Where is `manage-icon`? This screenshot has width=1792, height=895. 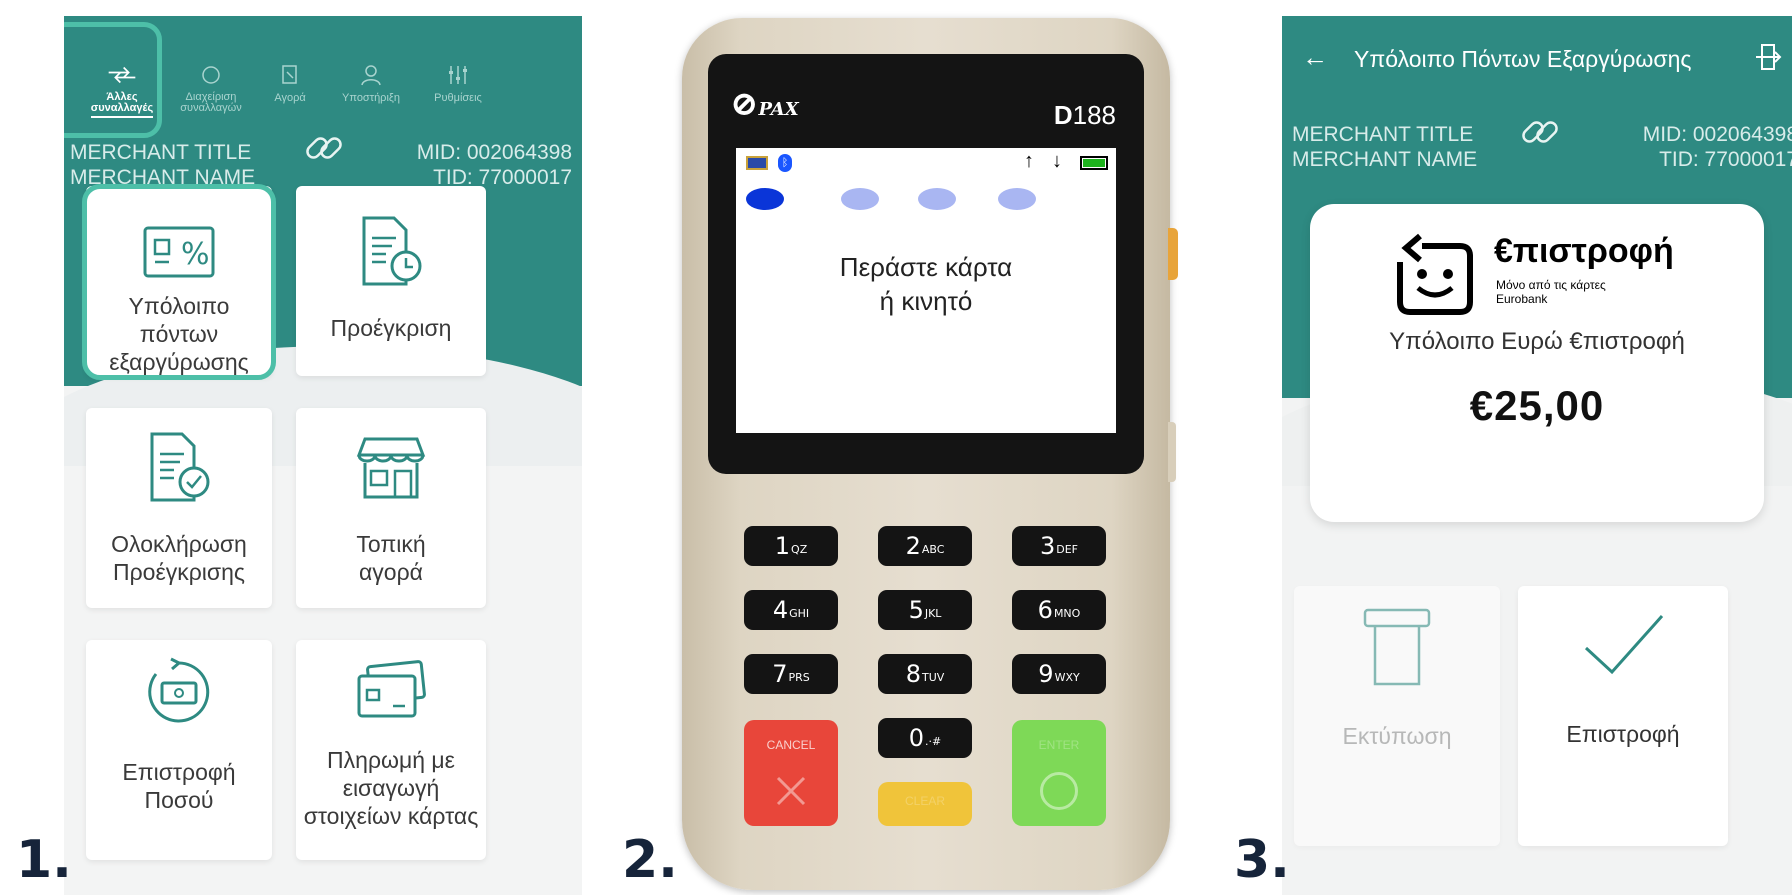 manage-icon is located at coordinates (211, 75).